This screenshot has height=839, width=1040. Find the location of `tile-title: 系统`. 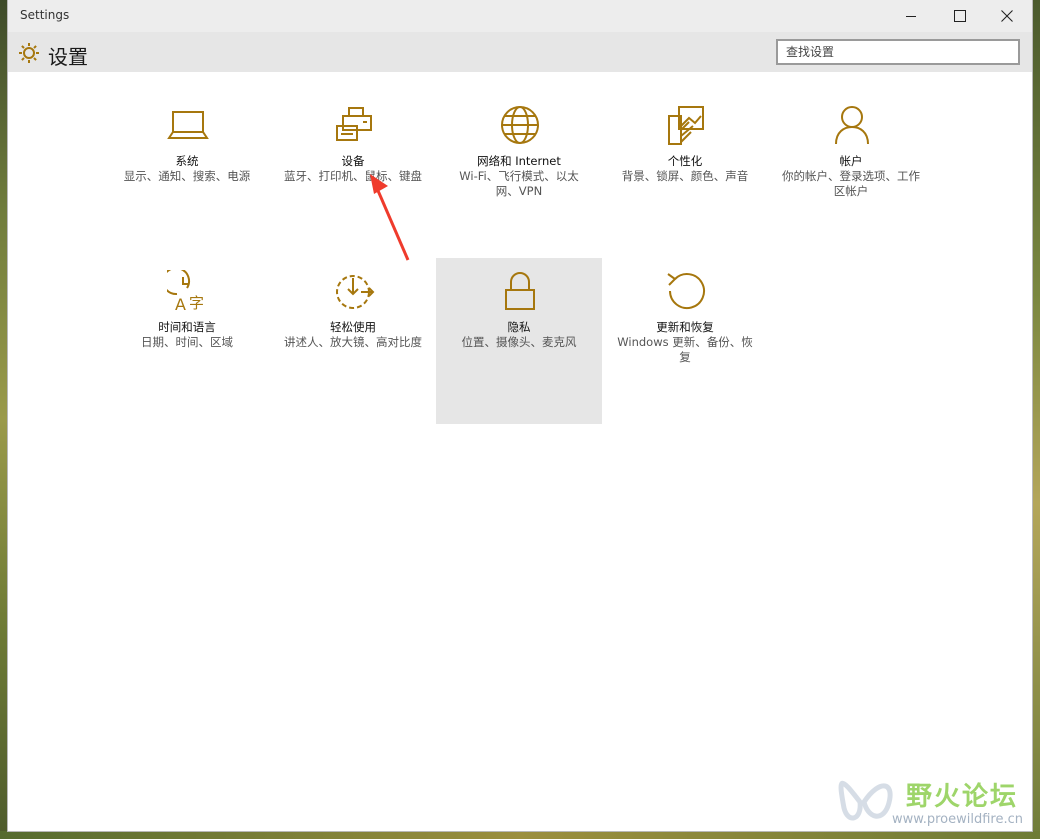

tile-title: 系统 is located at coordinates (187, 161).